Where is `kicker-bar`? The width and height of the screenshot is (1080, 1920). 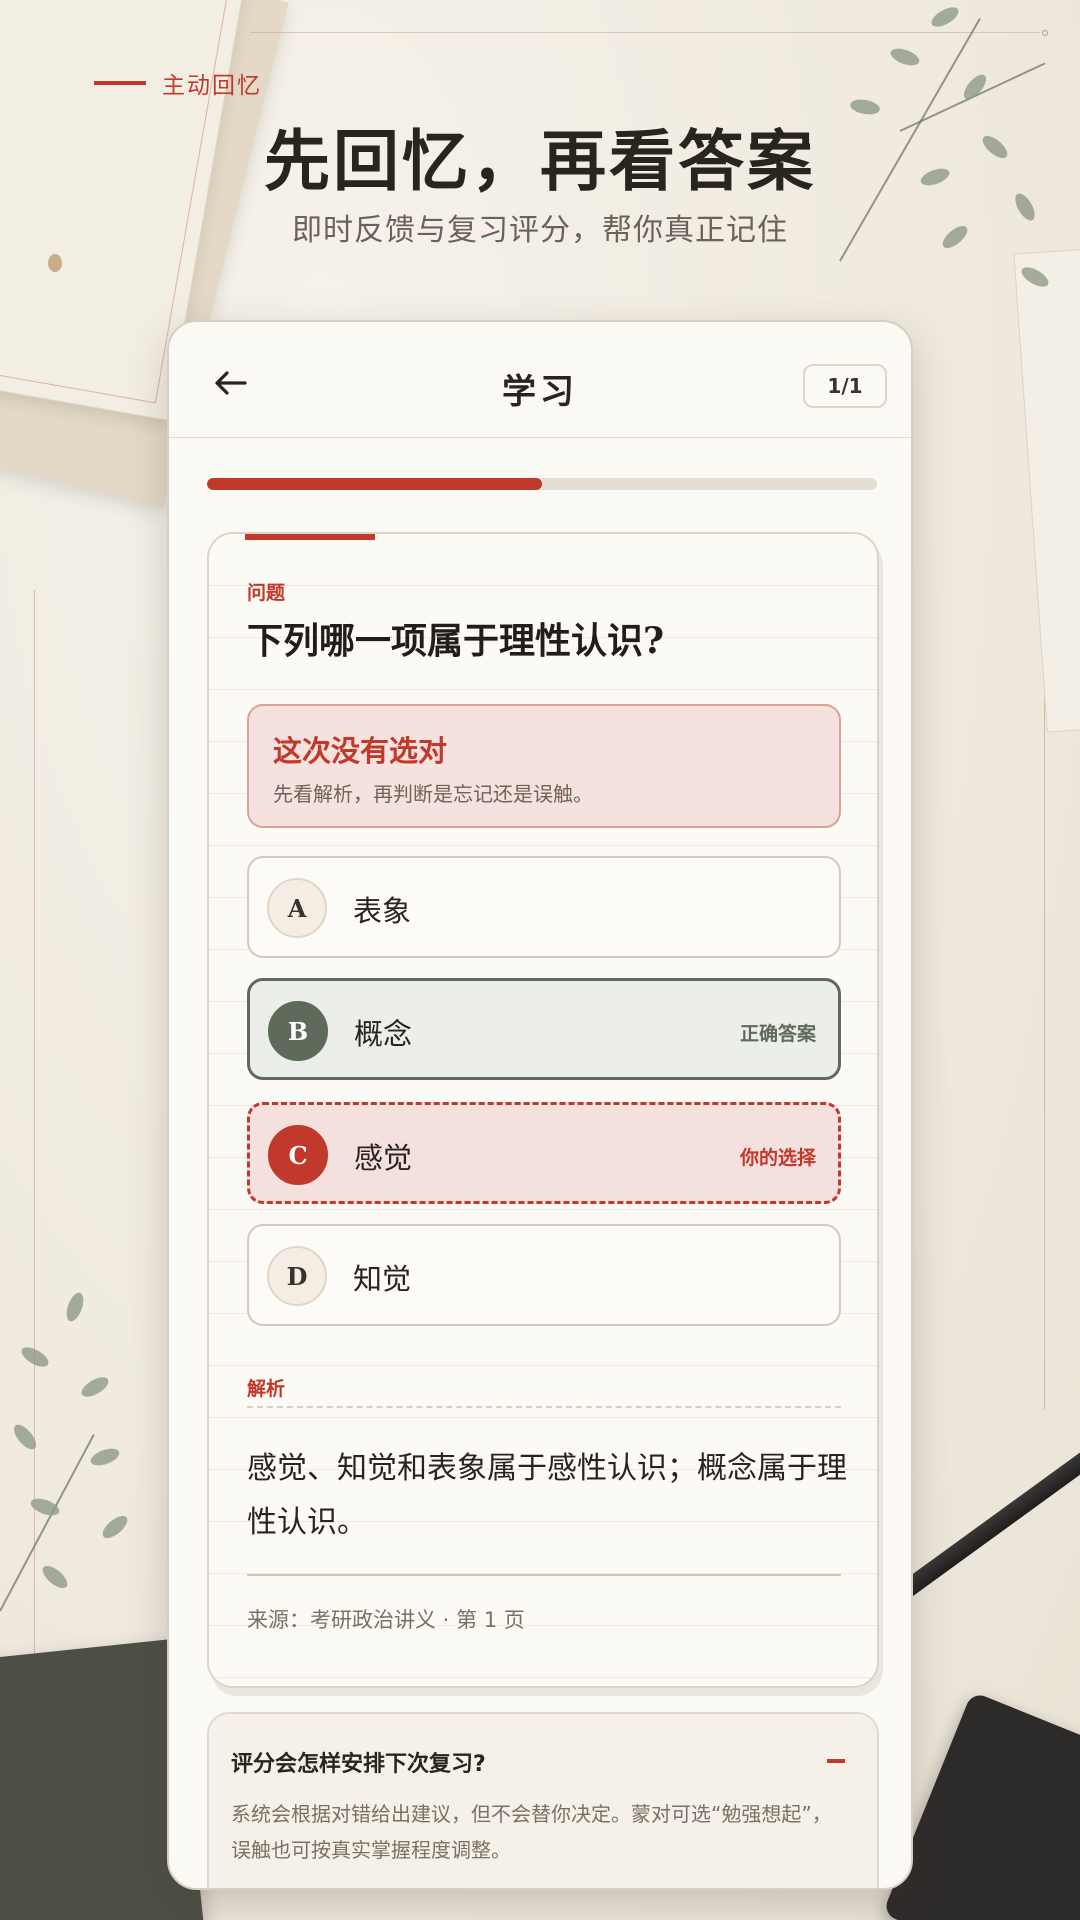 kicker-bar is located at coordinates (120, 83).